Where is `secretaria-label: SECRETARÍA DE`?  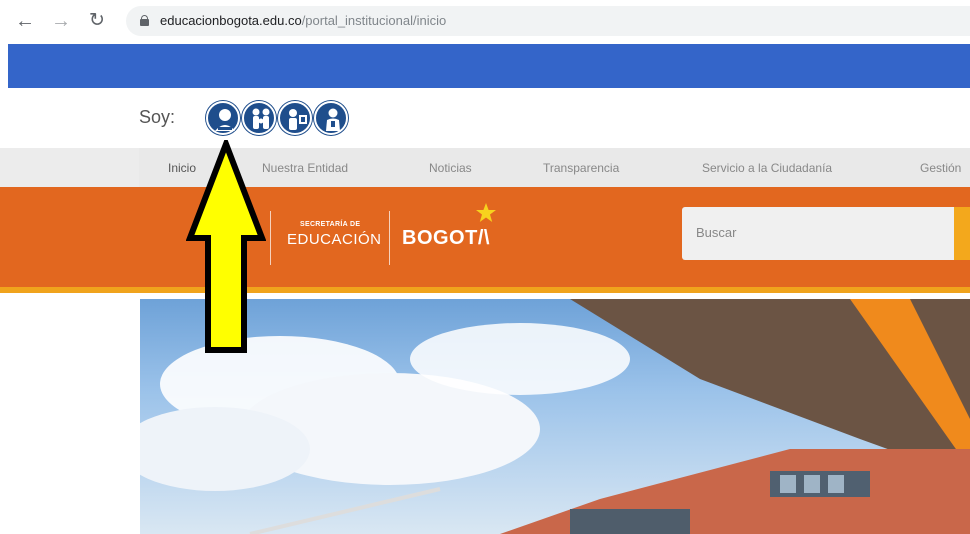 secretaria-label: SECRETARÍA DE is located at coordinates (330, 224).